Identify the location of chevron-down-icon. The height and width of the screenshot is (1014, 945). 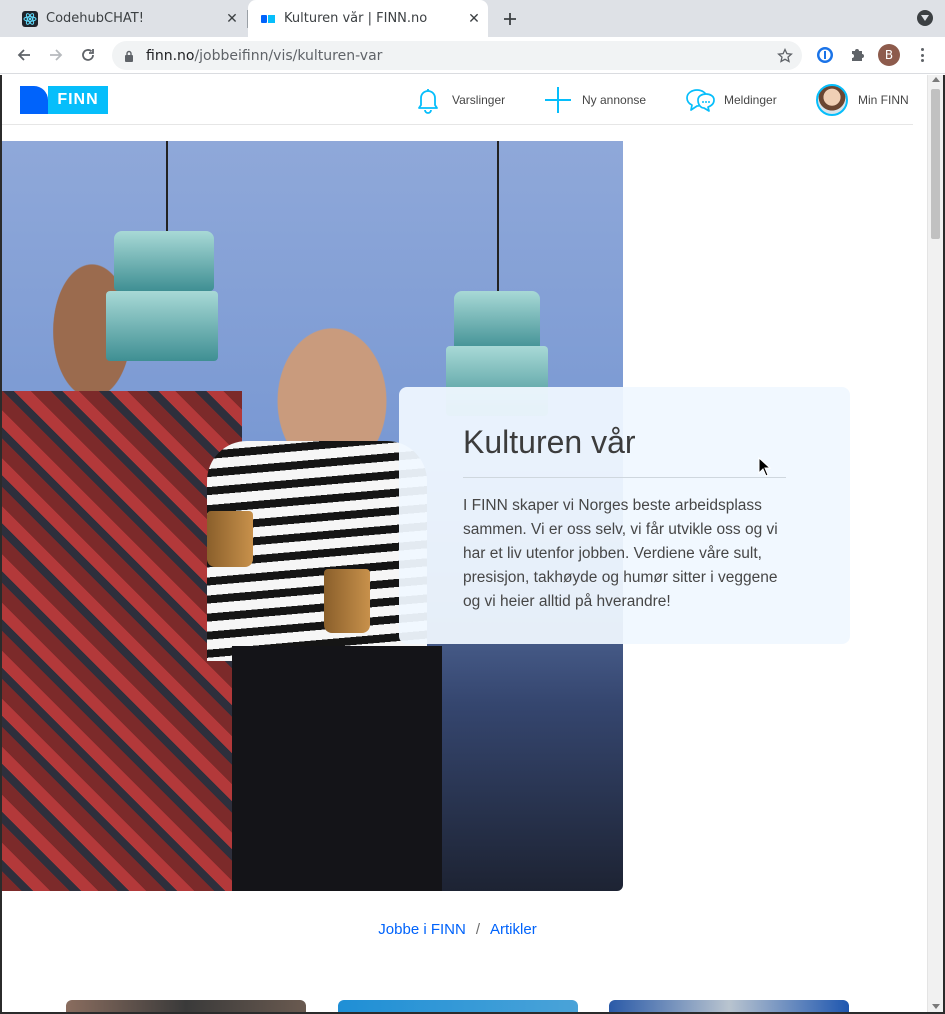
(925, 18).